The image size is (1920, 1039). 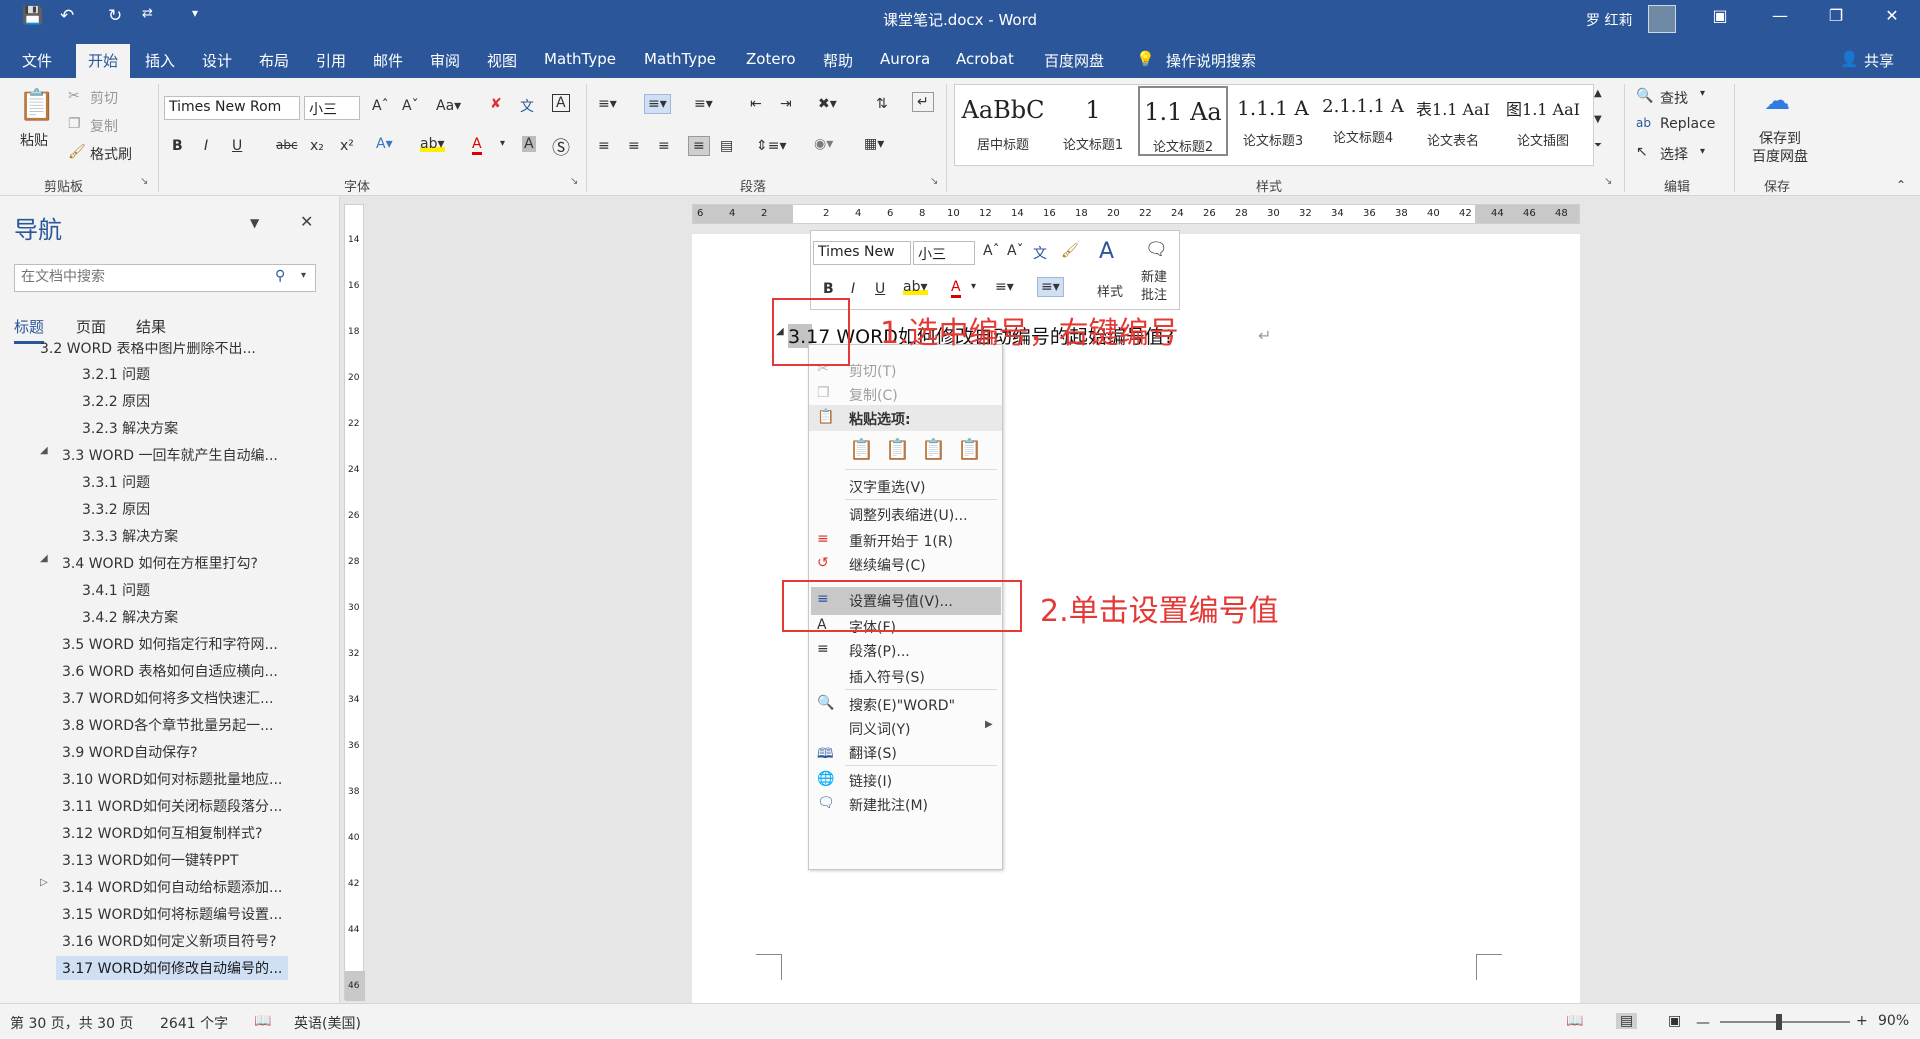 I want to click on baidu-cloud-icon: ☁, so click(x=1777, y=101).